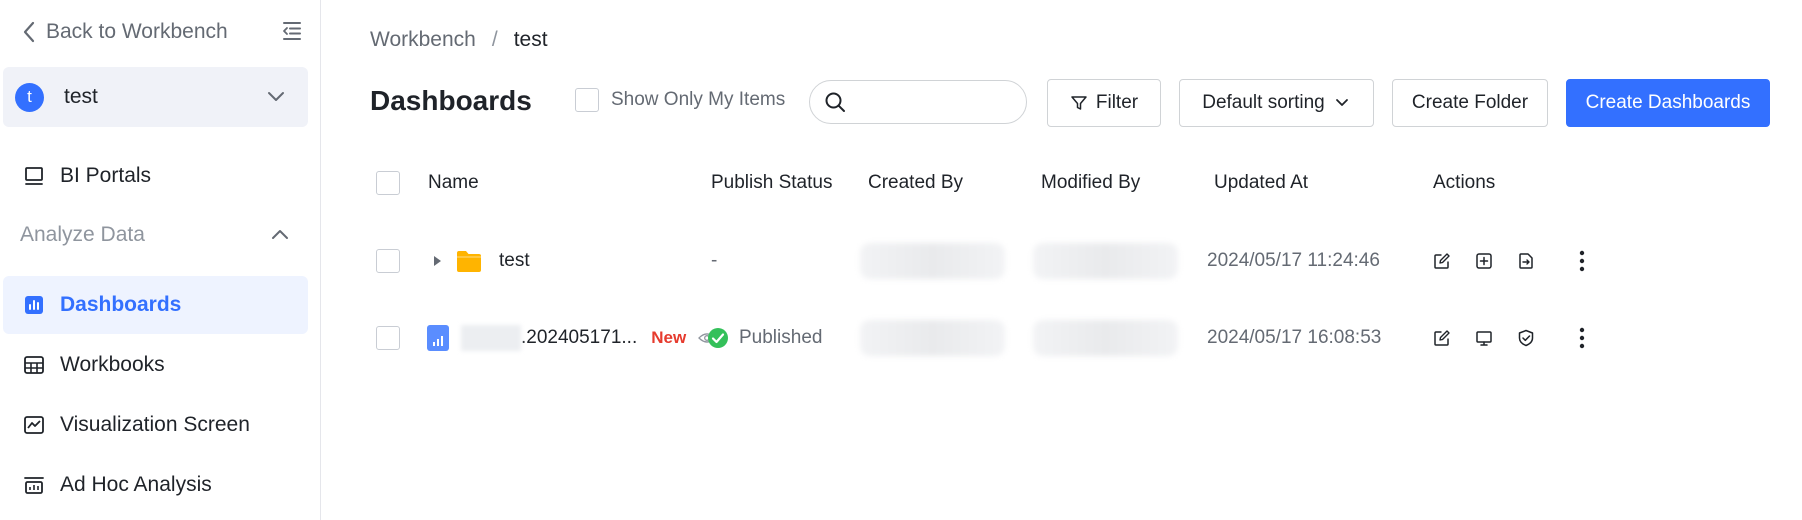 This screenshot has width=1802, height=520. Describe the element at coordinates (530, 39) in the screenshot. I see `breadcrumb-current: test` at that location.